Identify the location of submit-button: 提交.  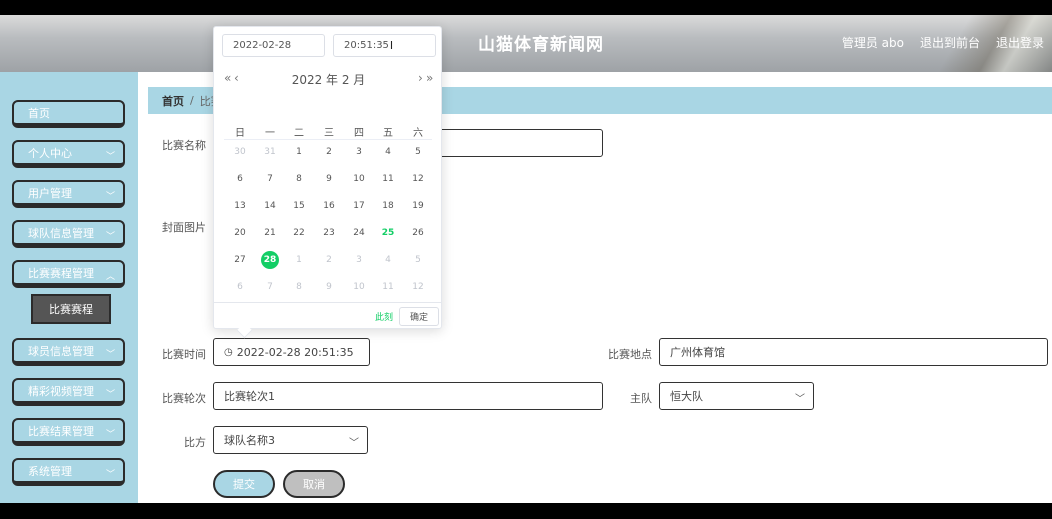
(244, 484).